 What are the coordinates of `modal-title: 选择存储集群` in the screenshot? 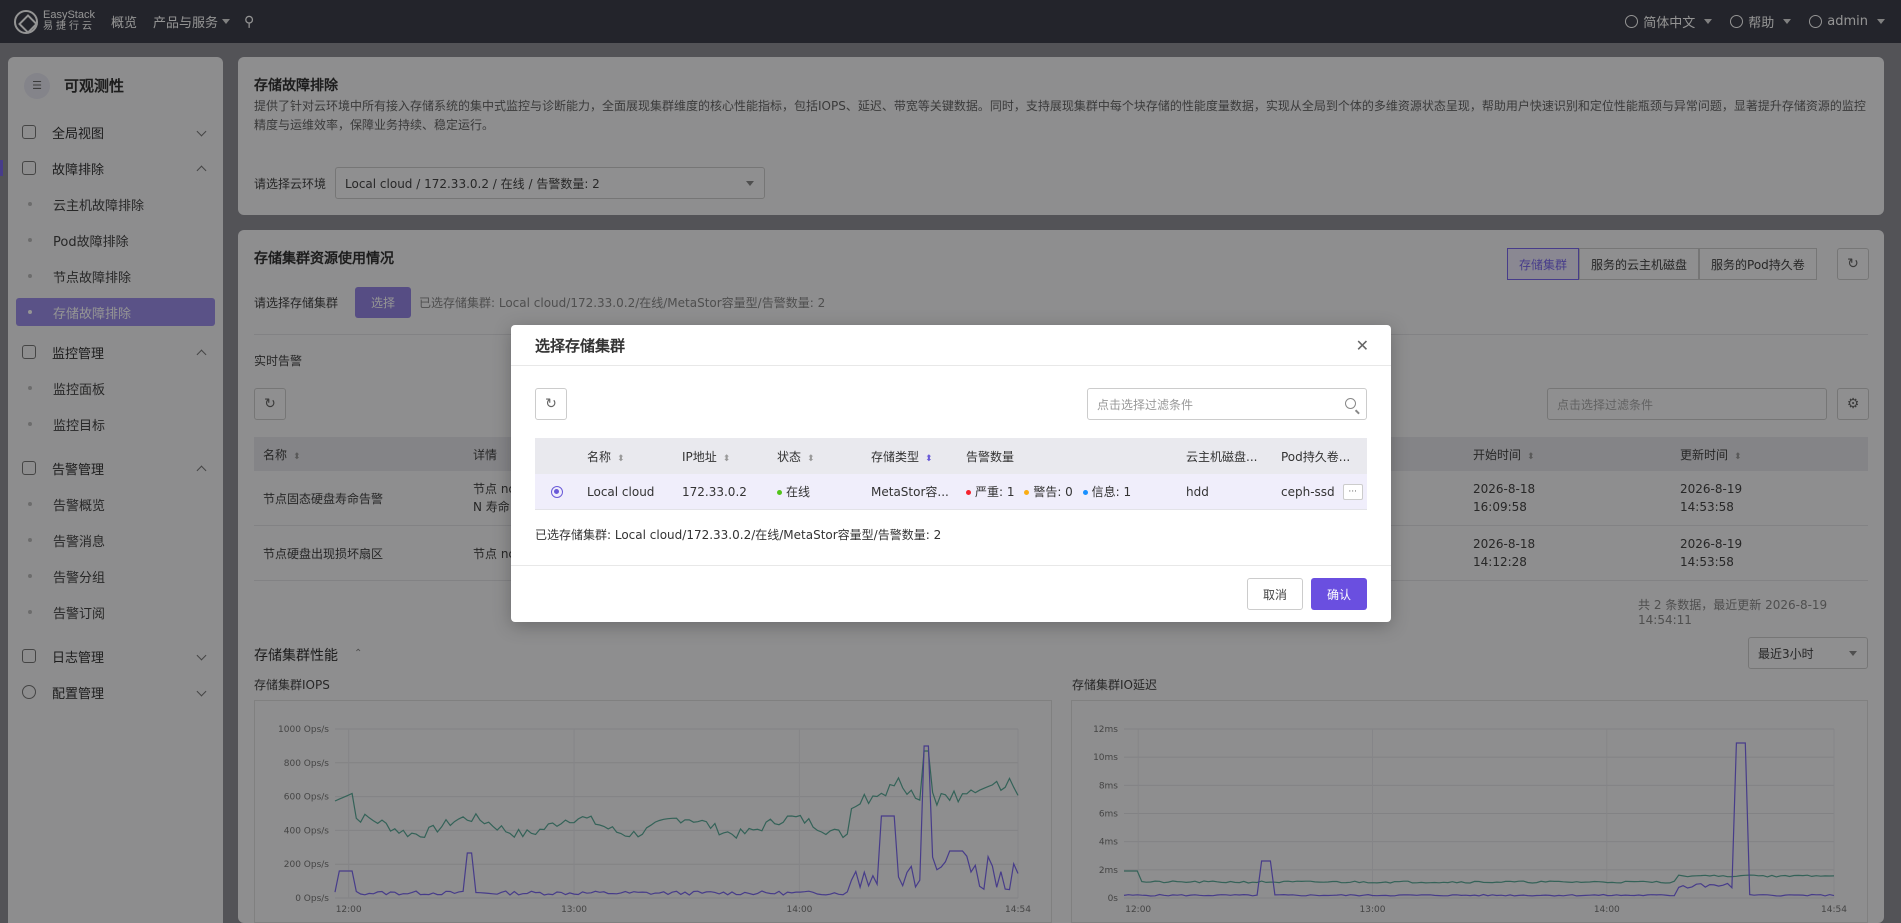 It's located at (580, 345).